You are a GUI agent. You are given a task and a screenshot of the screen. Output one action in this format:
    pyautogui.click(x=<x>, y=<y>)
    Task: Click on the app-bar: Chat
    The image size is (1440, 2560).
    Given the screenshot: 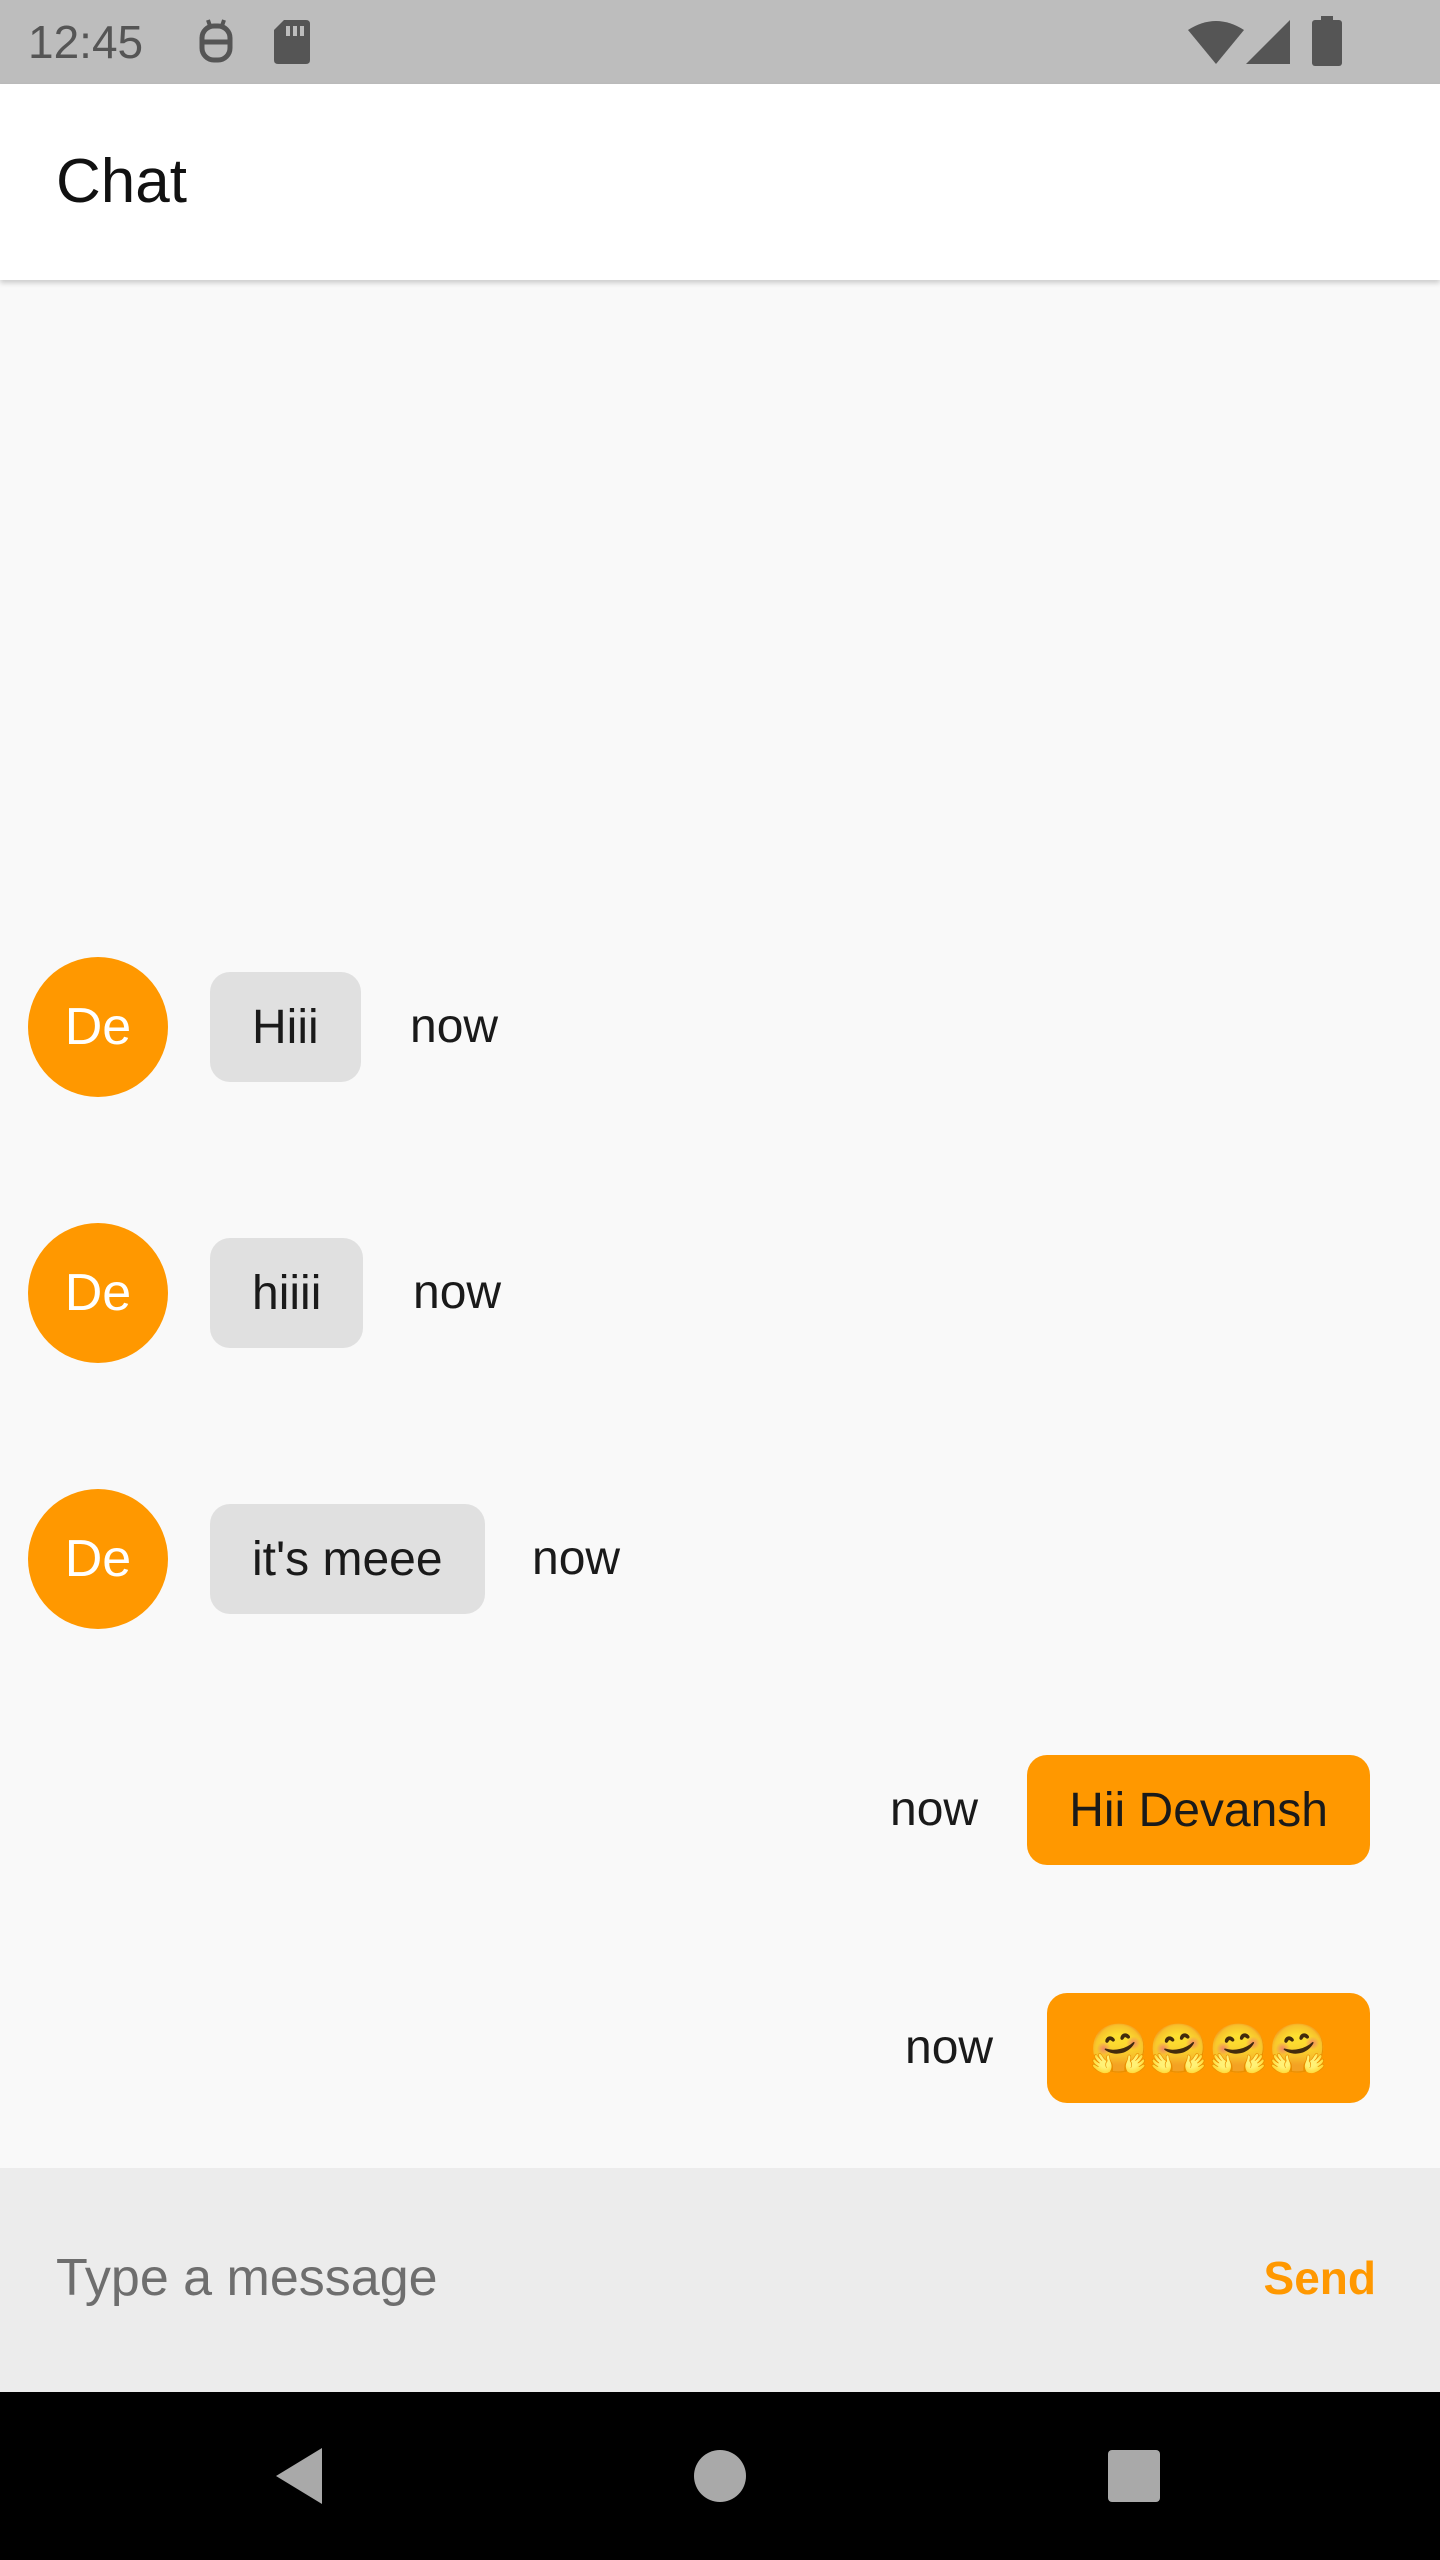 What is the action you would take?
    pyautogui.click(x=720, y=182)
    